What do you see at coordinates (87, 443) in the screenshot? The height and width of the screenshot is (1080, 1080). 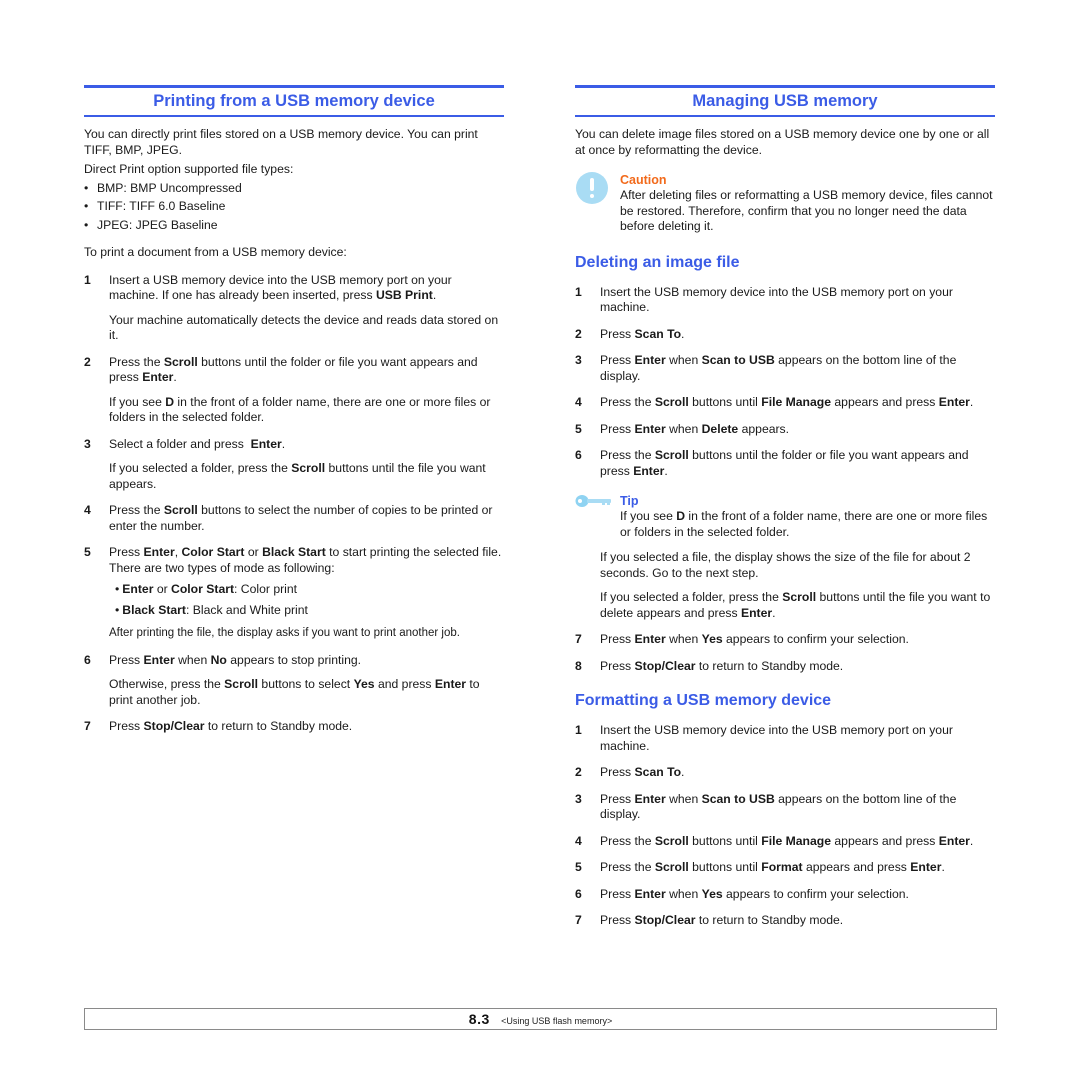 I see `step-number: 3` at bounding box center [87, 443].